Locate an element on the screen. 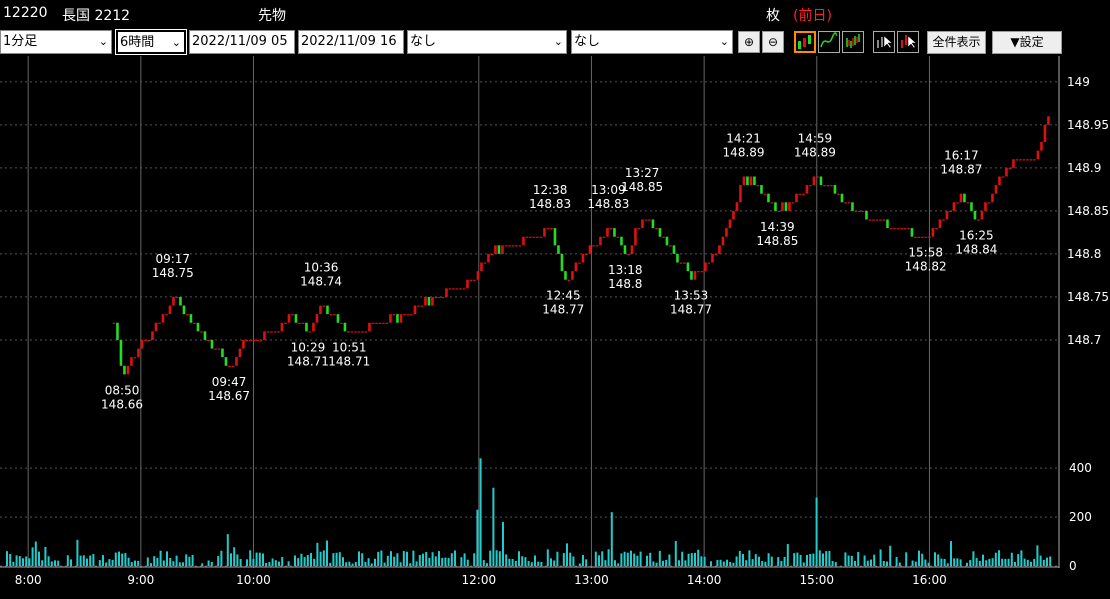 The height and width of the screenshot is (599, 1110). indicator2-select: なし ⌄ is located at coordinates (652, 42).